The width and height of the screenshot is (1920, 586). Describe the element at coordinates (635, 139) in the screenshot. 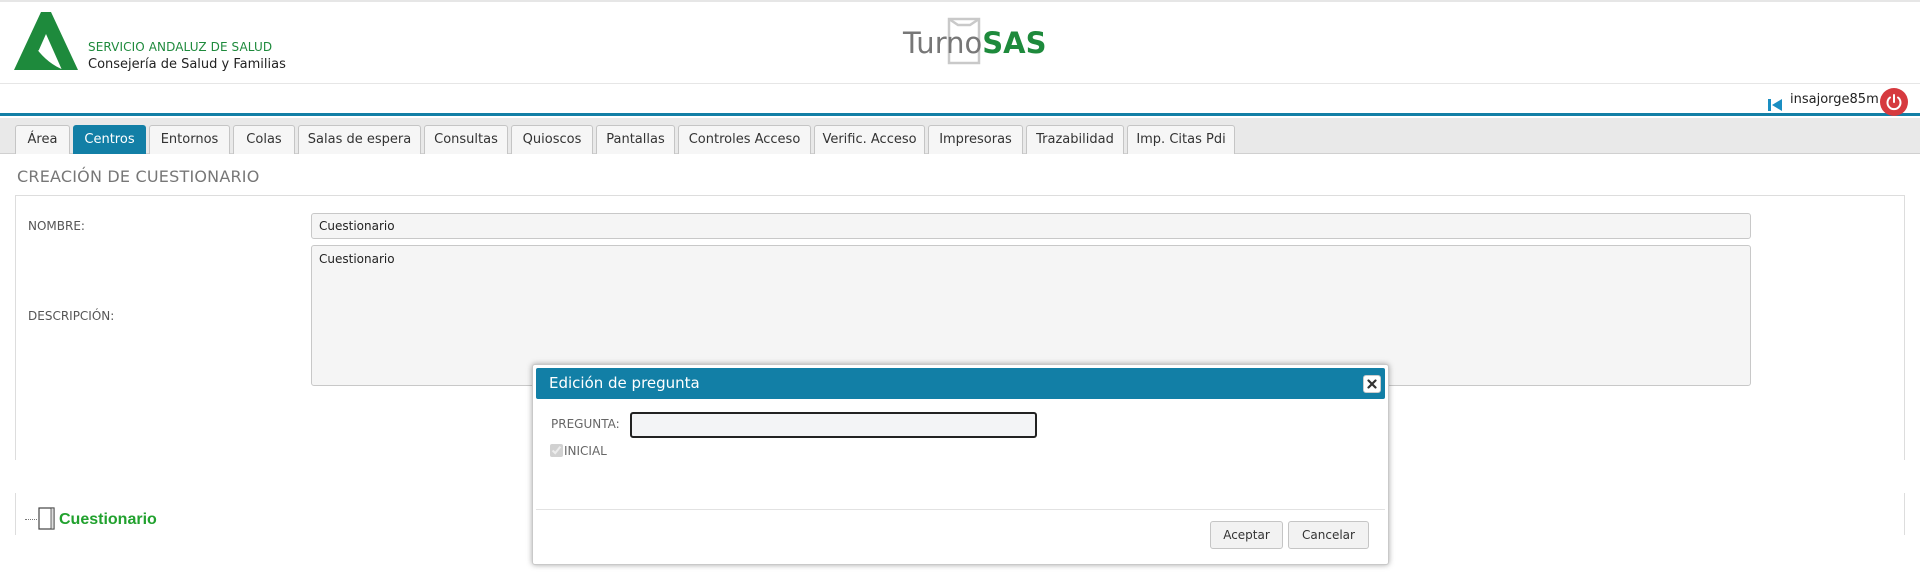

I see `tab-pantallas: Pantallas` at that location.